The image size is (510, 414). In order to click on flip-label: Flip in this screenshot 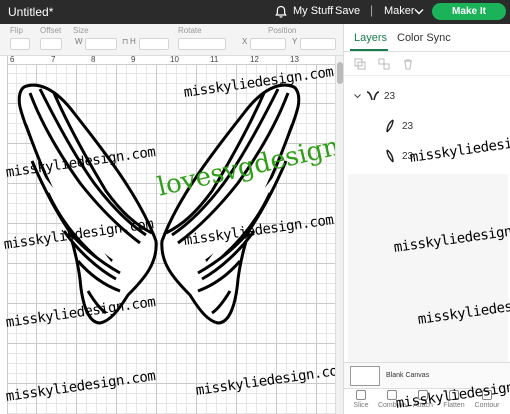, I will do `click(16, 30)`.